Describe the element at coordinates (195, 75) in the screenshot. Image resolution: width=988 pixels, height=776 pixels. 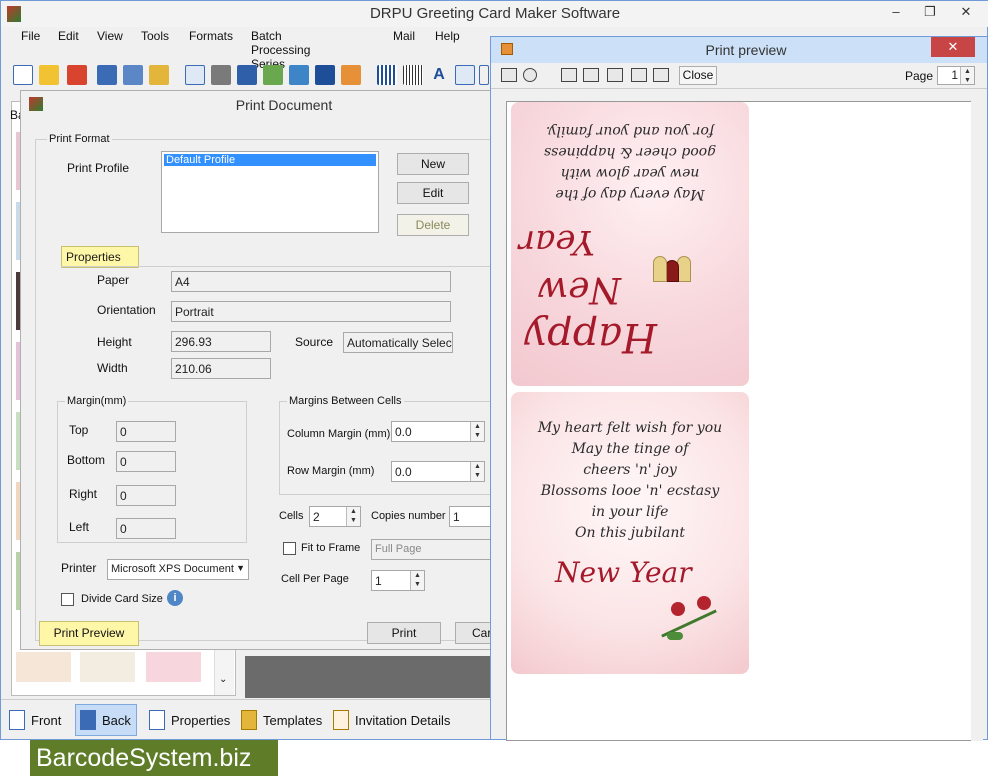
I see `document-icon` at that location.